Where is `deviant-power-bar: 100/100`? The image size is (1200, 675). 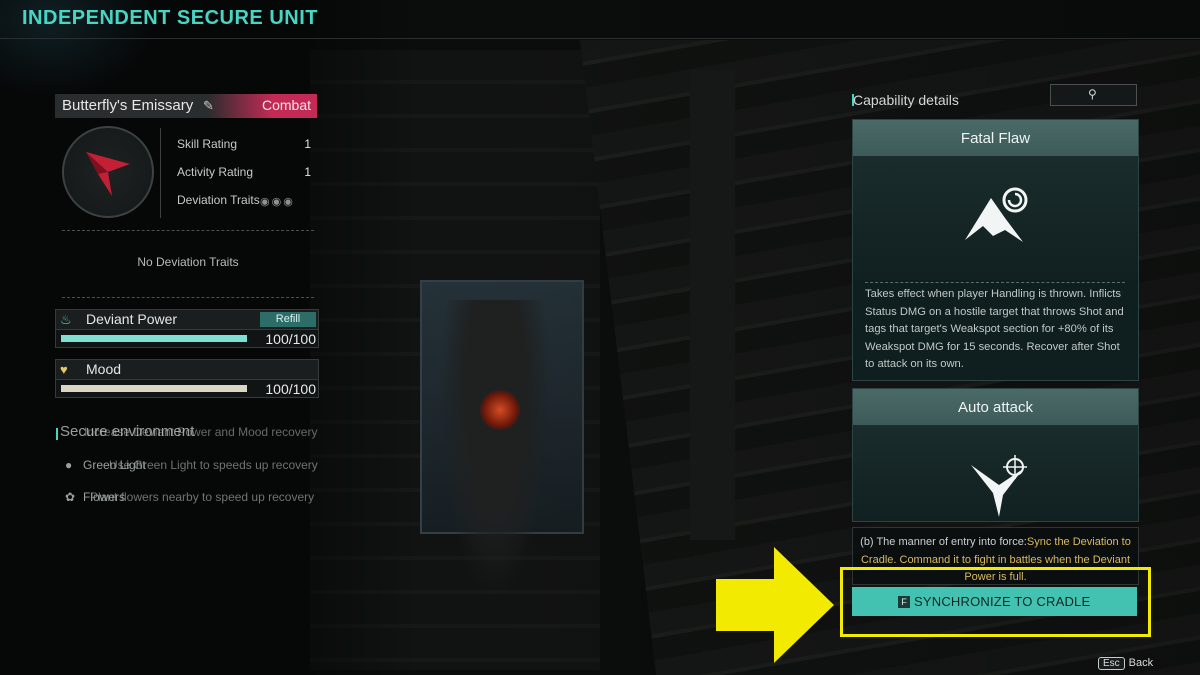
deviant-power-bar: 100/100 is located at coordinates (187, 338).